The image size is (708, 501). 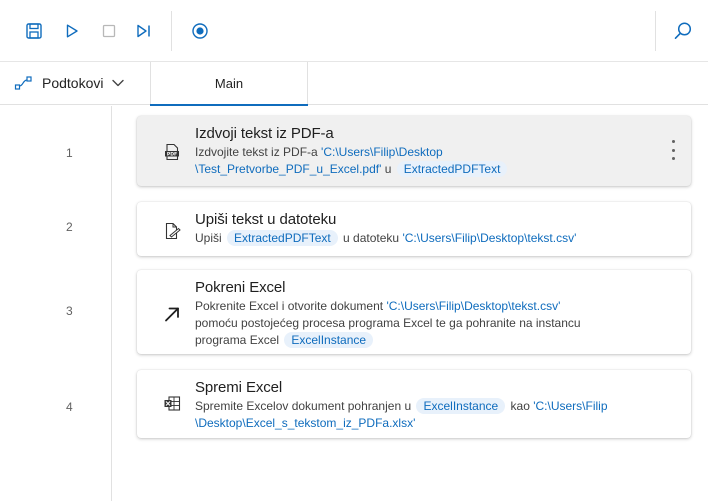 I want to click on record-button, so click(x=200, y=31).